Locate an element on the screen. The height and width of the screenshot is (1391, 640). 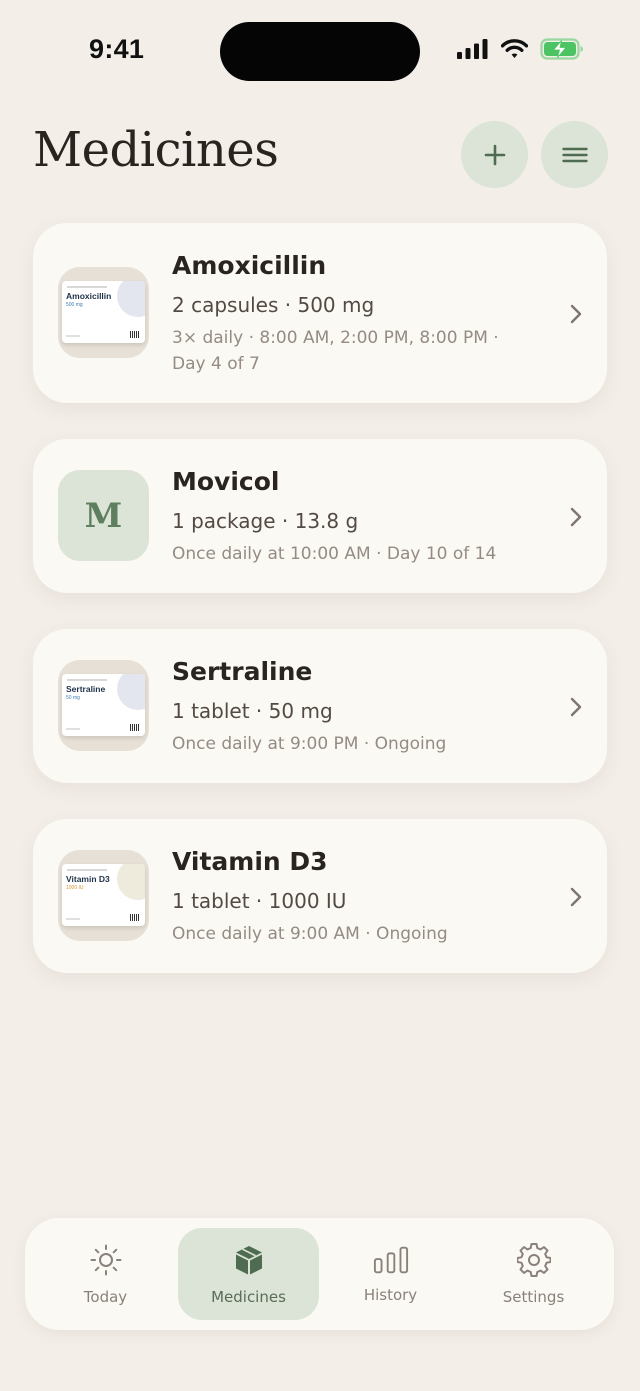
package-image: Sertraline 50 mg is located at coordinates (103, 705).